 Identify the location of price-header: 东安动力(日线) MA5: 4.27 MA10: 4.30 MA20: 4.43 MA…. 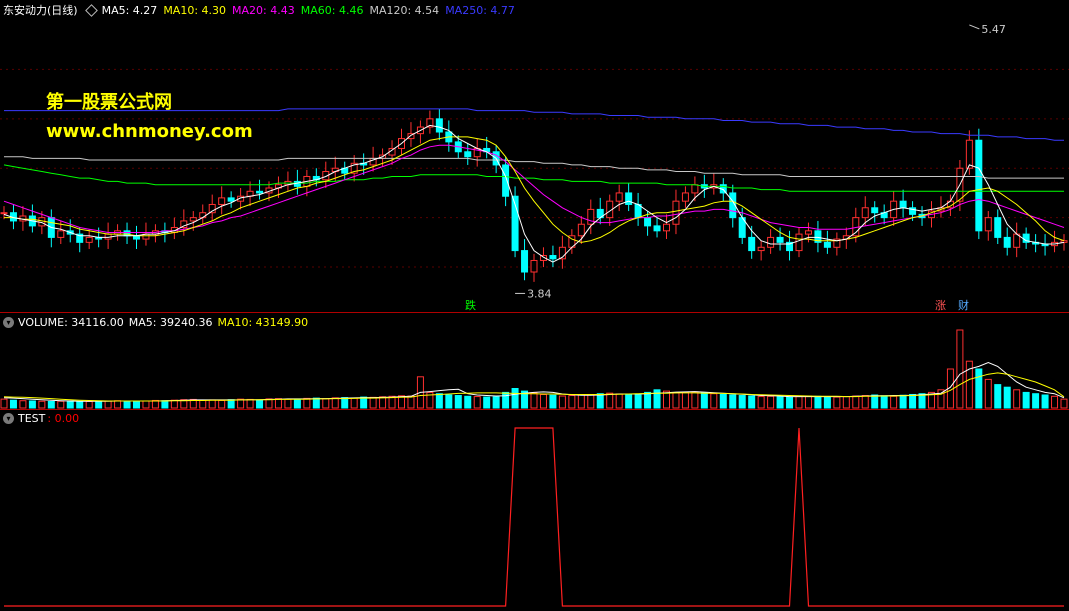
(260, 10).